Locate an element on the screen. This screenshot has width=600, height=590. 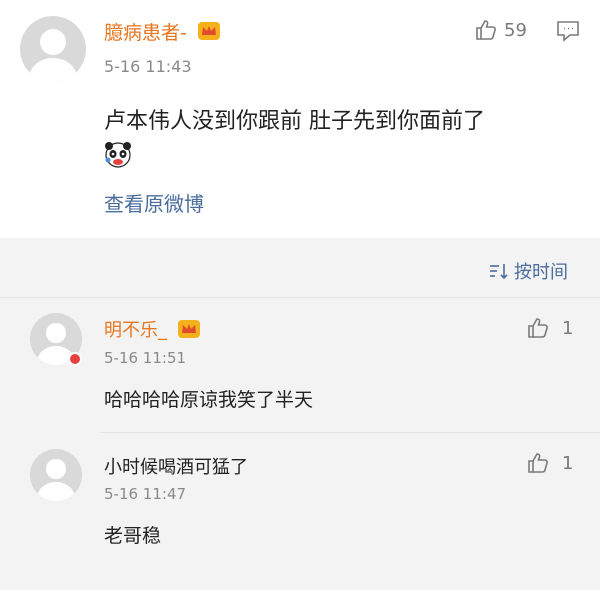
username: 小时候喝酒可猛了 is located at coordinates (176, 466).